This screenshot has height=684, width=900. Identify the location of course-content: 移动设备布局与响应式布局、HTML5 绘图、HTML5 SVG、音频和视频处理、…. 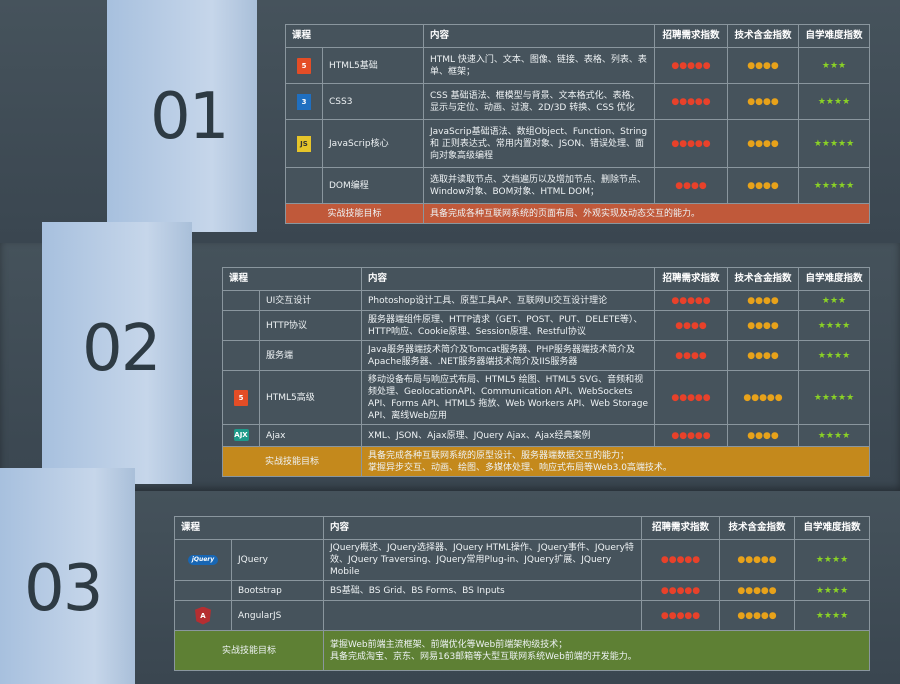
(508, 397).